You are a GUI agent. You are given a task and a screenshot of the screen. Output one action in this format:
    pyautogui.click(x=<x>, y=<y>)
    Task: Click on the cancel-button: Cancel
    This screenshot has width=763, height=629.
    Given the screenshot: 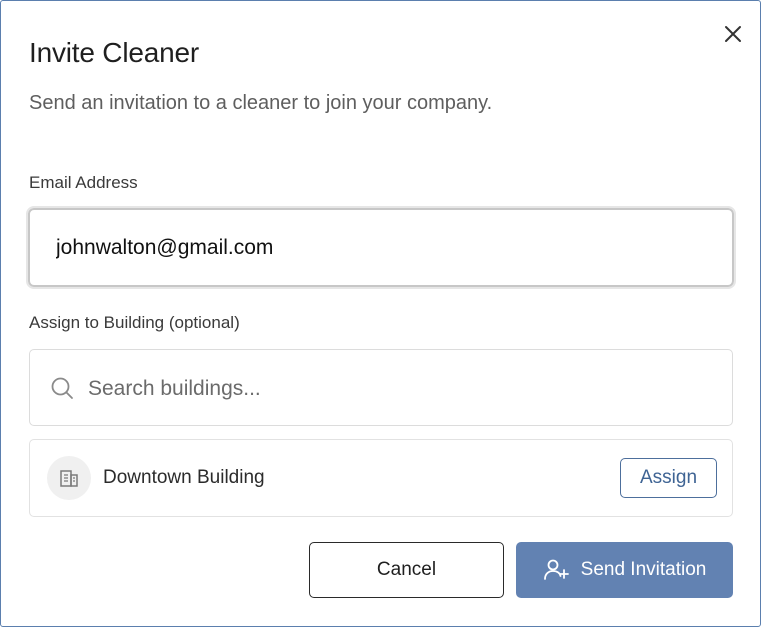 What is the action you would take?
    pyautogui.click(x=406, y=570)
    